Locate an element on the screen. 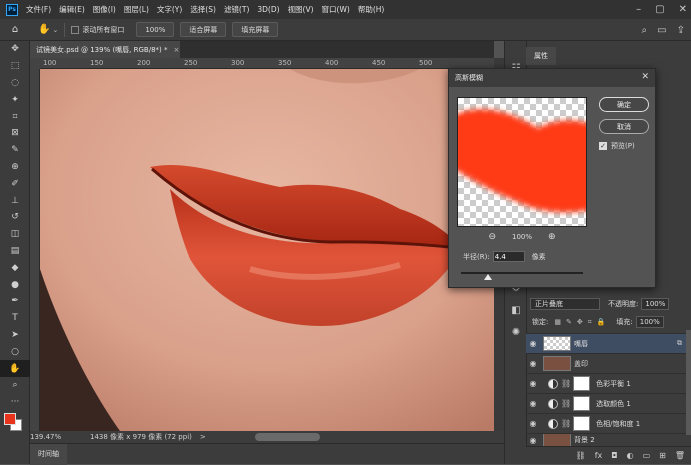 This screenshot has height=465, width=691. brush-settings-icon: ✺ is located at coordinates (516, 332).